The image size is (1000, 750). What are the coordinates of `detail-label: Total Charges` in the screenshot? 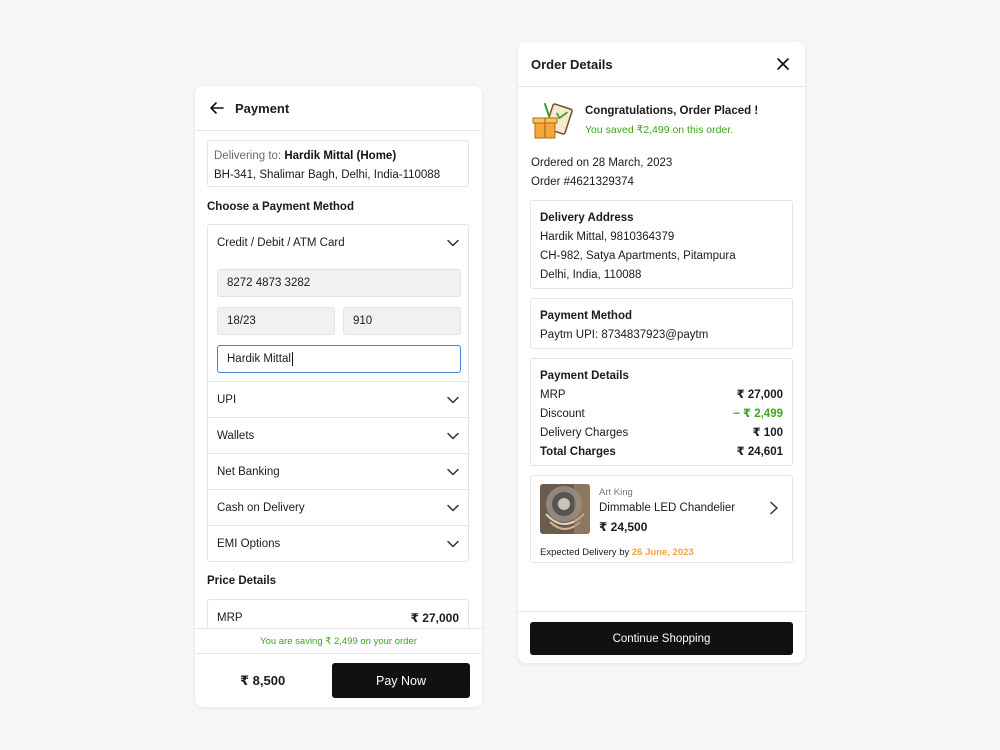 It's located at (578, 452).